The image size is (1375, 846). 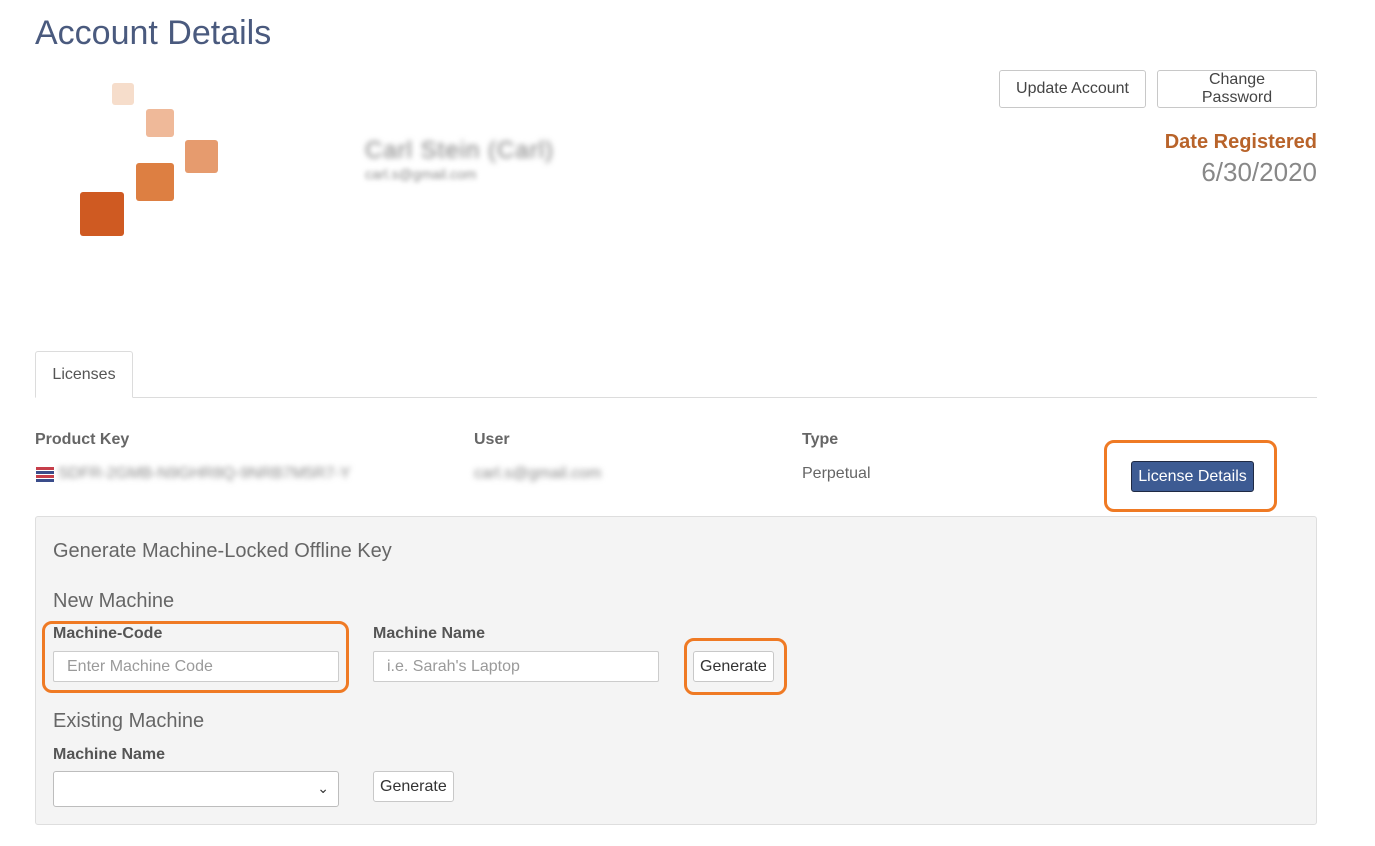 What do you see at coordinates (222, 551) in the screenshot?
I see `offline-key-title: Generate Machine-Locked Offline Key` at bounding box center [222, 551].